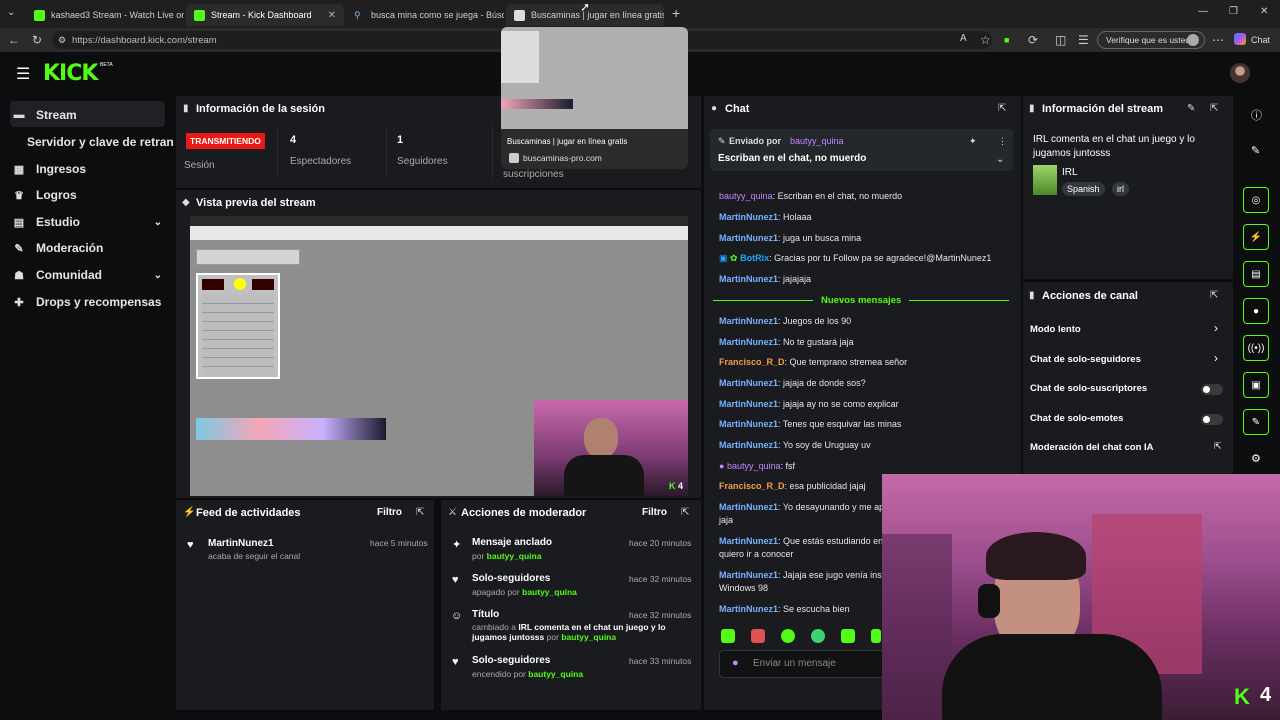 The height and width of the screenshot is (720, 1280). I want to click on sidebar-item-drops: ✚ Drops y recompensas, so click(86, 302).